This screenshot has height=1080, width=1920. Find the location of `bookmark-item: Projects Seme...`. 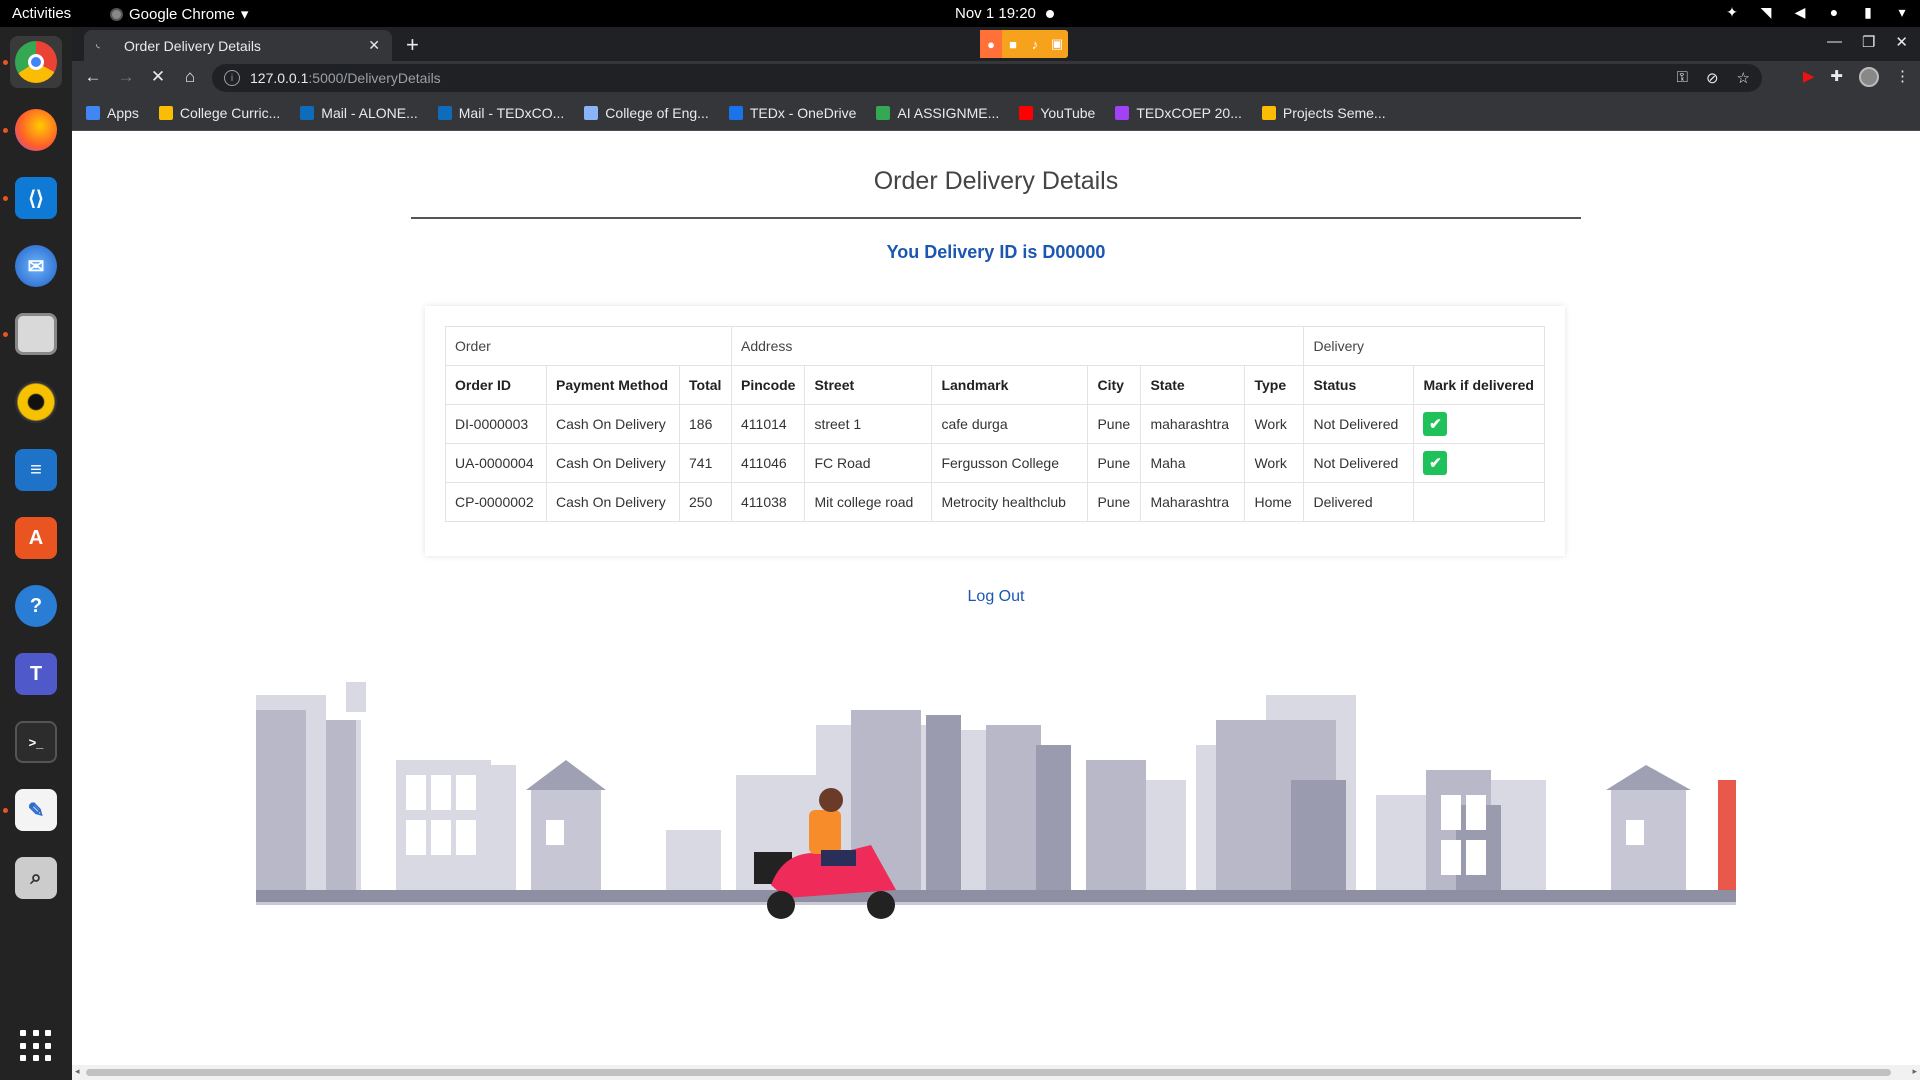

bookmark-item: Projects Seme... is located at coordinates (1323, 113).